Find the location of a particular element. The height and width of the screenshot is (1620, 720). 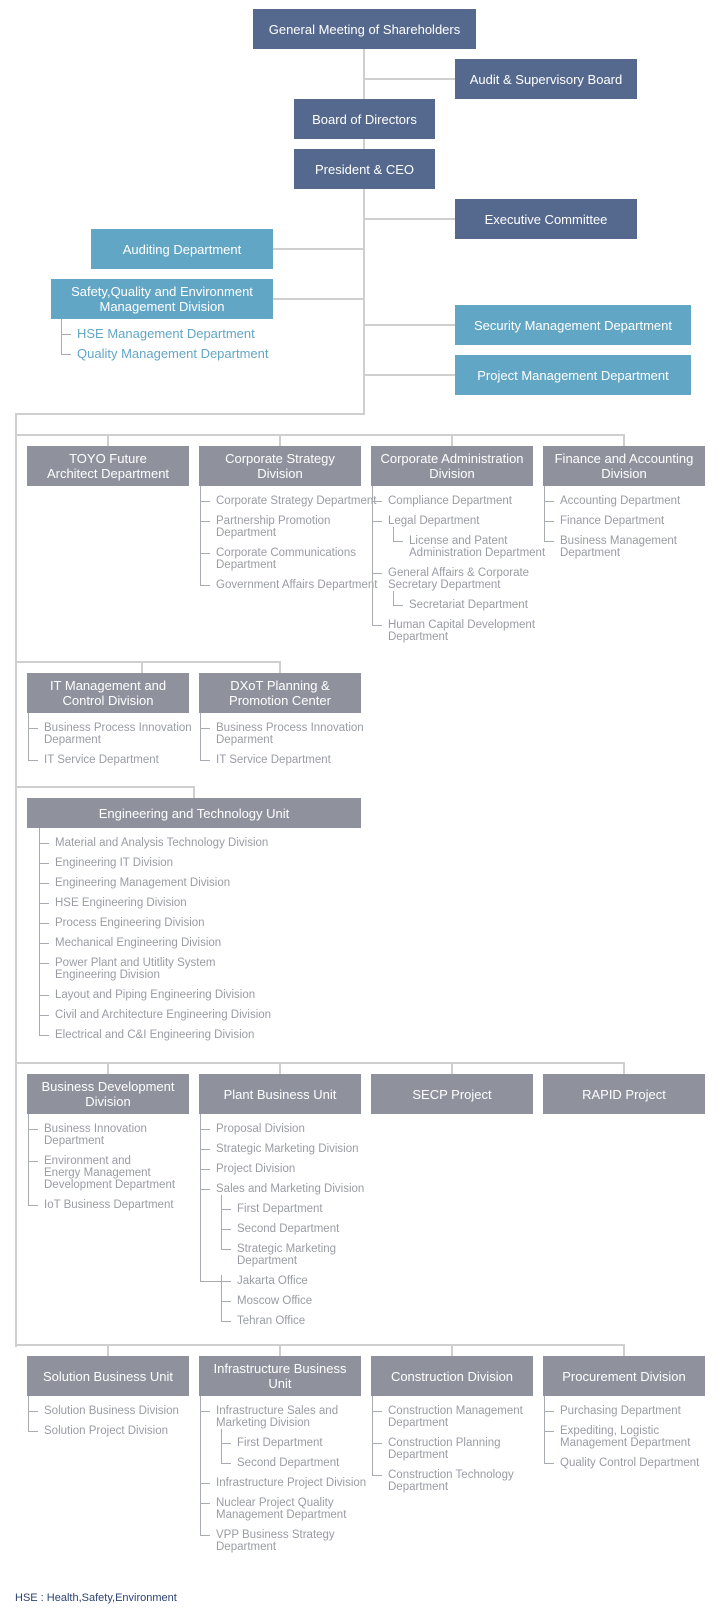

department-label: Accounting Department is located at coordinates (620, 501).